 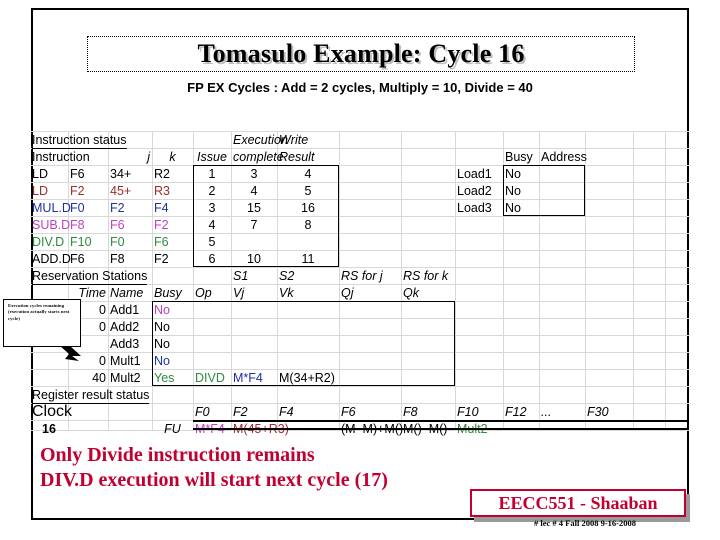 I want to click on instruction-dest: F2, so click(x=77, y=191).